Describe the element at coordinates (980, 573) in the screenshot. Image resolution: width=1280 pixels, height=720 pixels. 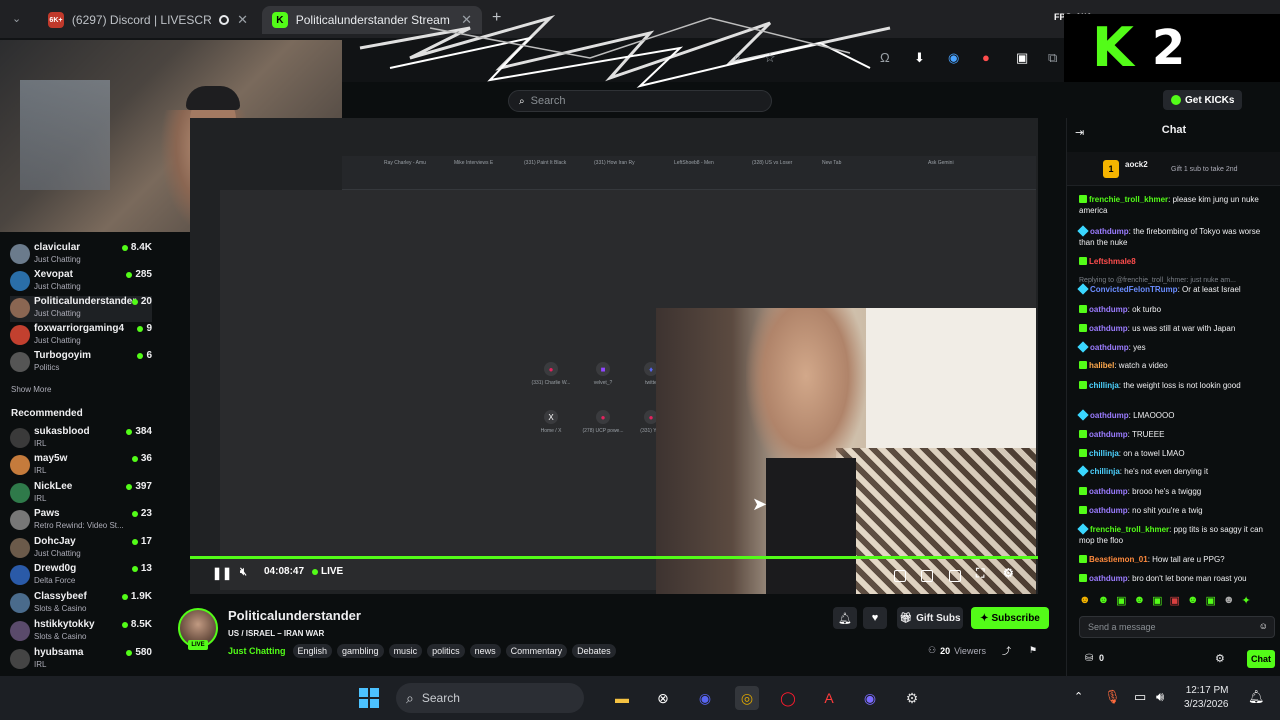
I see `fullscreen-icon: ⛶` at that location.